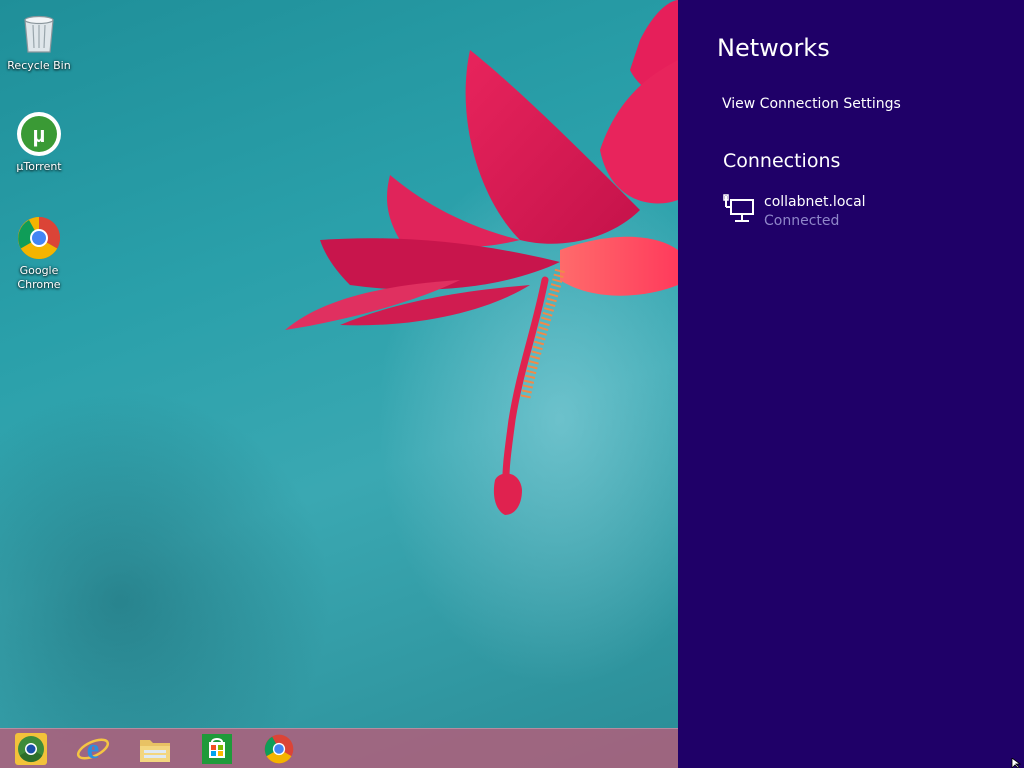 Image resolution: width=1024 pixels, height=768 pixels. Describe the element at coordinates (339, 748) in the screenshot. I see `taskbar: e` at that location.